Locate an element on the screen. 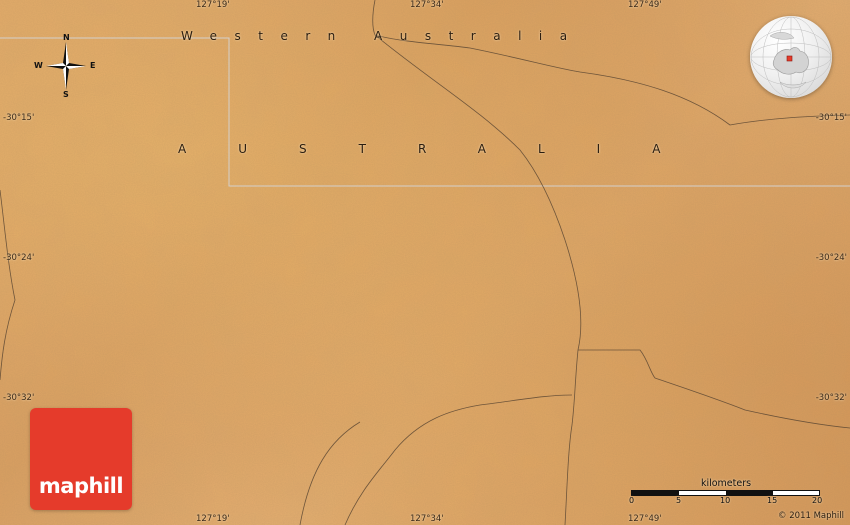  scale-tick-15: 15 is located at coordinates (772, 500).